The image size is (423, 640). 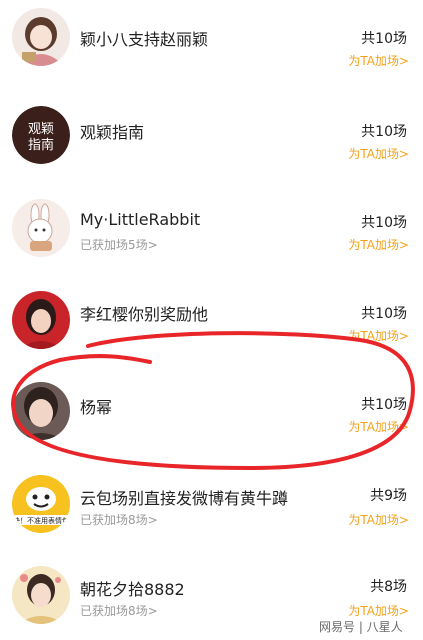 What do you see at coordinates (388, 587) in the screenshot?
I see `session-count: 共8场` at bounding box center [388, 587].